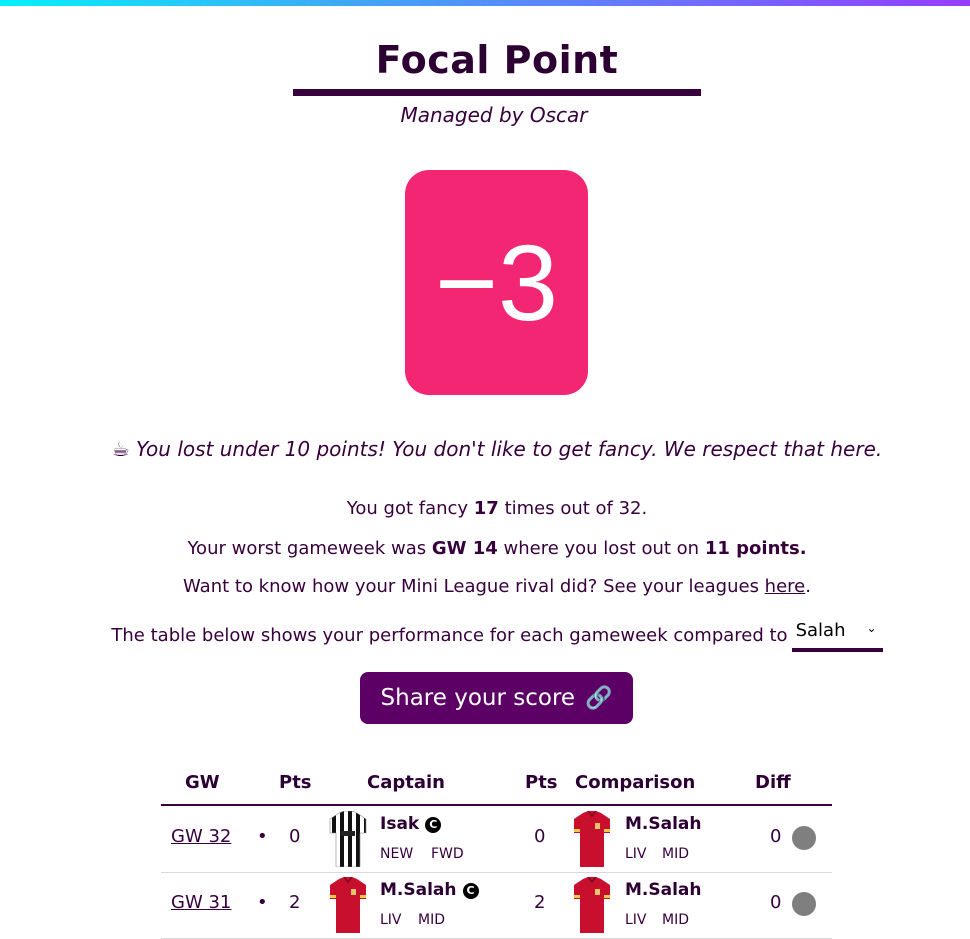 This screenshot has width=970, height=939. What do you see at coordinates (497, 60) in the screenshot?
I see `page-title: Focal Point` at bounding box center [497, 60].